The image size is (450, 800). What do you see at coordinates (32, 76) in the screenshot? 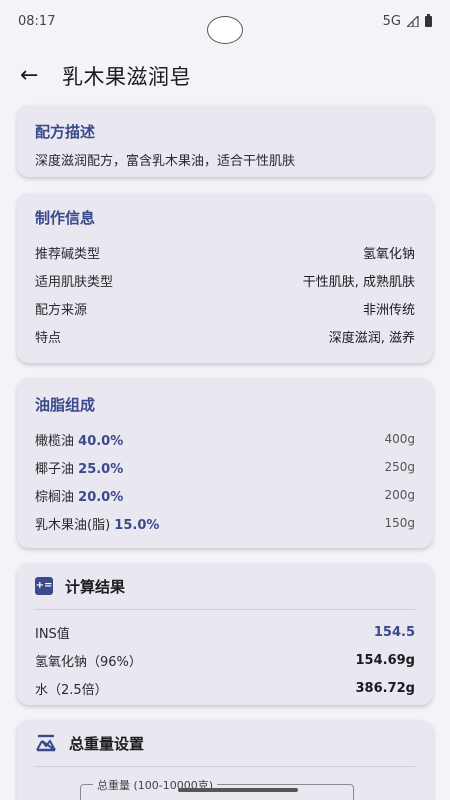
I see `back-arrow-icon: ←` at bounding box center [32, 76].